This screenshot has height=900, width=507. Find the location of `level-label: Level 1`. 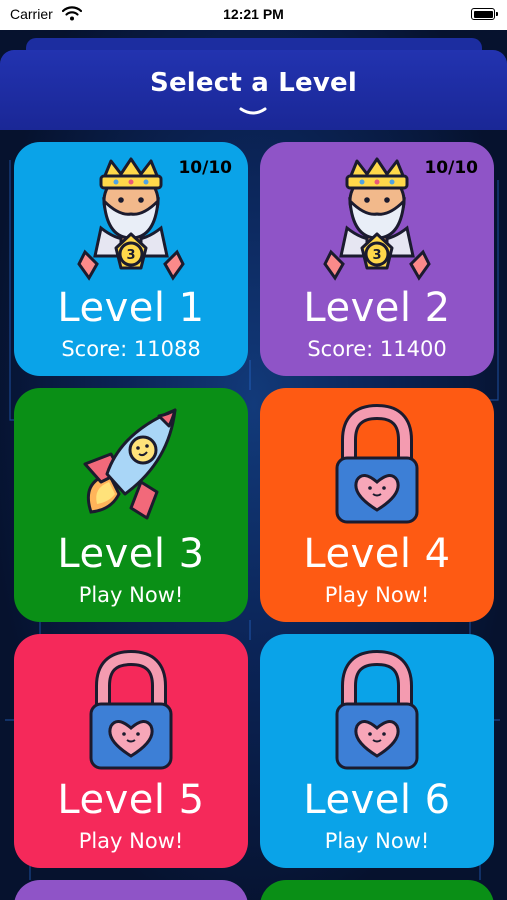

level-label: Level 1 is located at coordinates (131, 308).